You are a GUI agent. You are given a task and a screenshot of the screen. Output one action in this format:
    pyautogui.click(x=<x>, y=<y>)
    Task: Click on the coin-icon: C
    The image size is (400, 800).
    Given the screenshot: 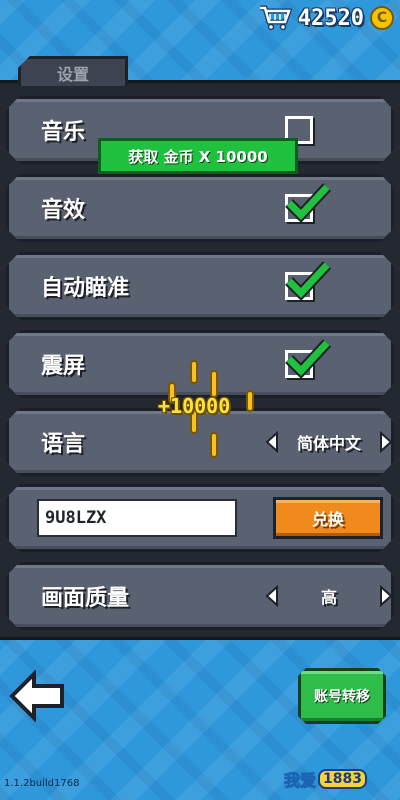 What is the action you would take?
    pyautogui.click(x=382, y=18)
    